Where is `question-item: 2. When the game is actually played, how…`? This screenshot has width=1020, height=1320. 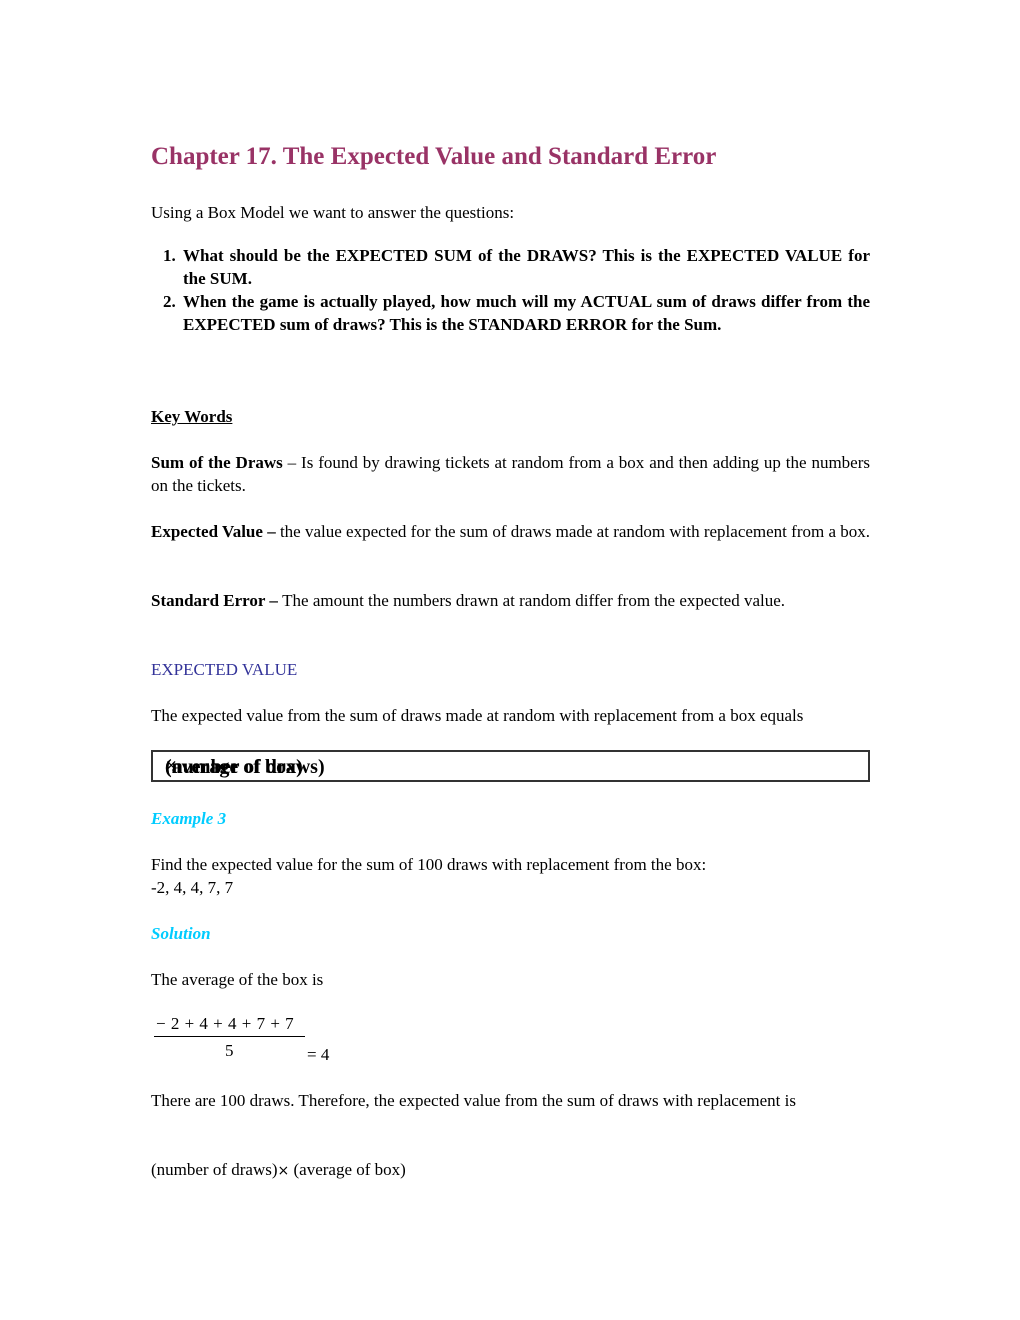 question-item: 2. When the game is actually played, how… is located at coordinates (510, 313).